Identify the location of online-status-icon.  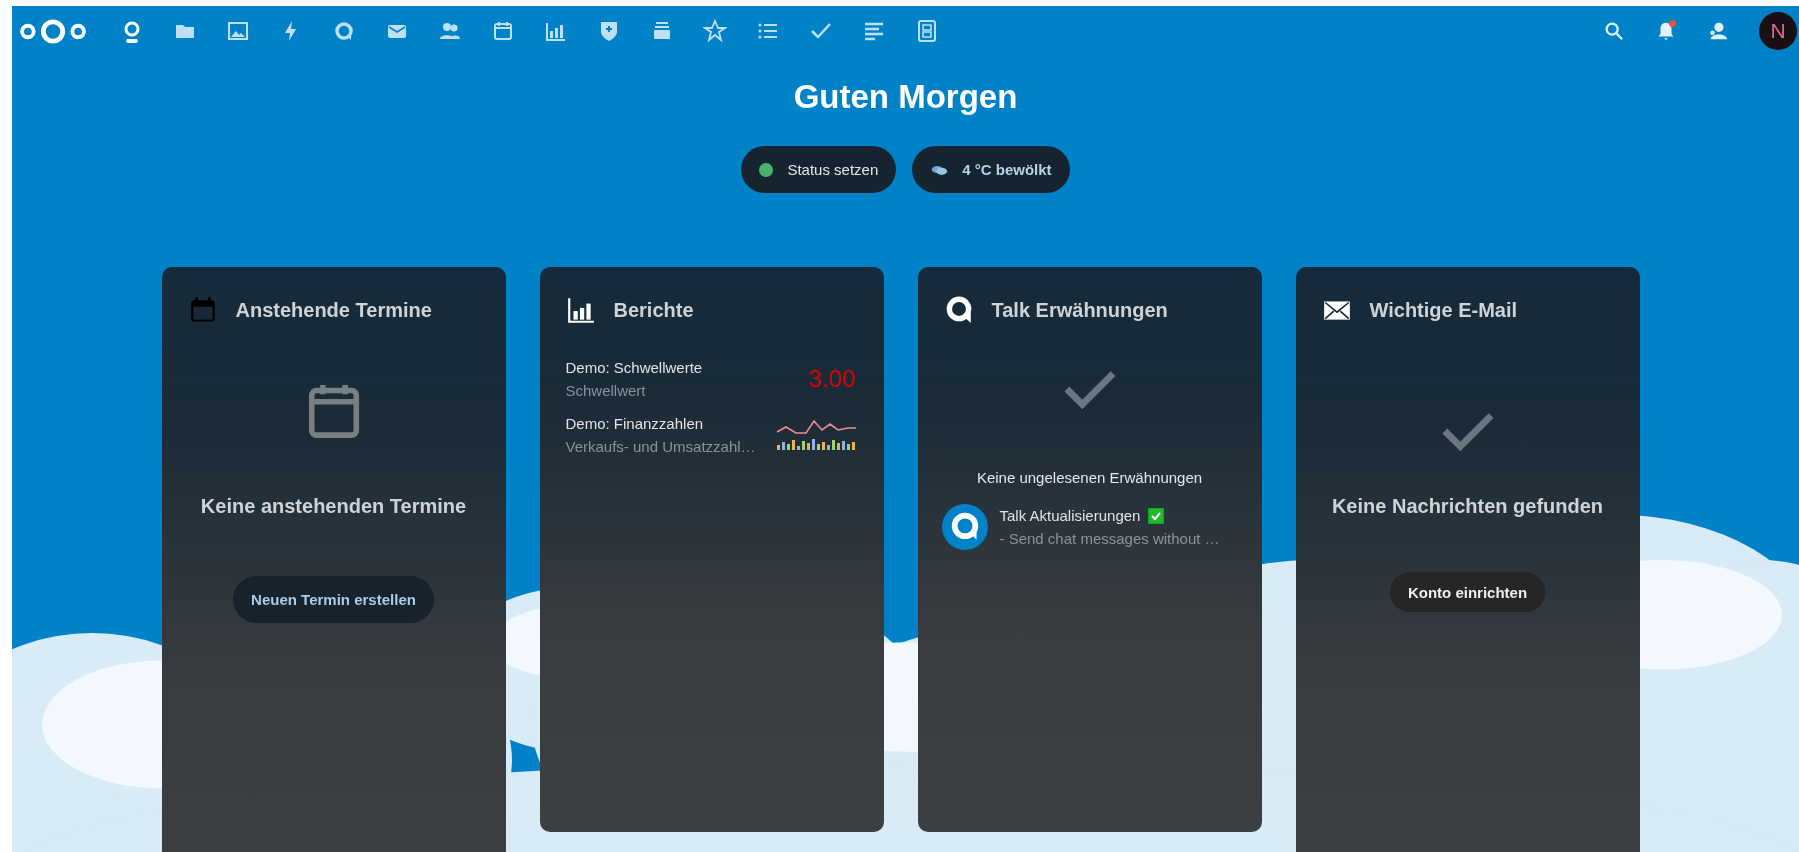
(766, 169).